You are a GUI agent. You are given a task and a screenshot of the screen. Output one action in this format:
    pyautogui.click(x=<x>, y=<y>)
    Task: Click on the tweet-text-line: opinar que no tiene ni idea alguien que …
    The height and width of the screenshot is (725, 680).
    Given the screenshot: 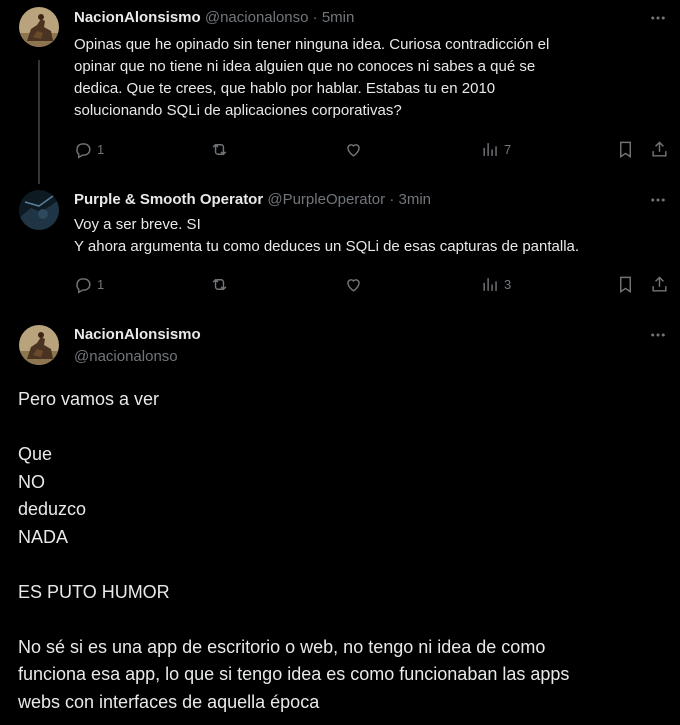 What is the action you would take?
    pyautogui.click(x=305, y=66)
    